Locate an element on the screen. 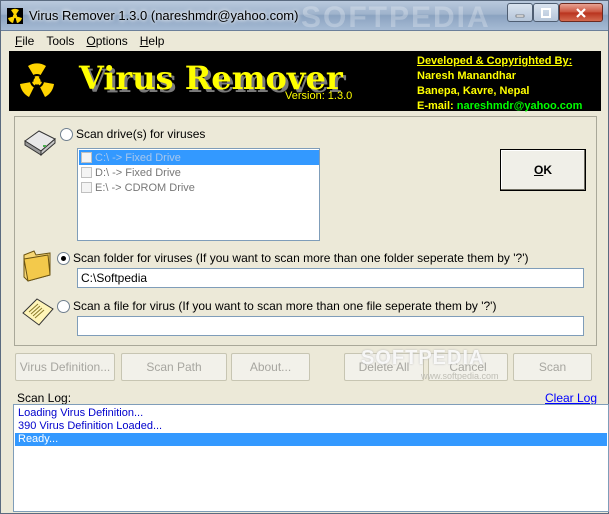  scan-path-button: Scan Path is located at coordinates (174, 367).